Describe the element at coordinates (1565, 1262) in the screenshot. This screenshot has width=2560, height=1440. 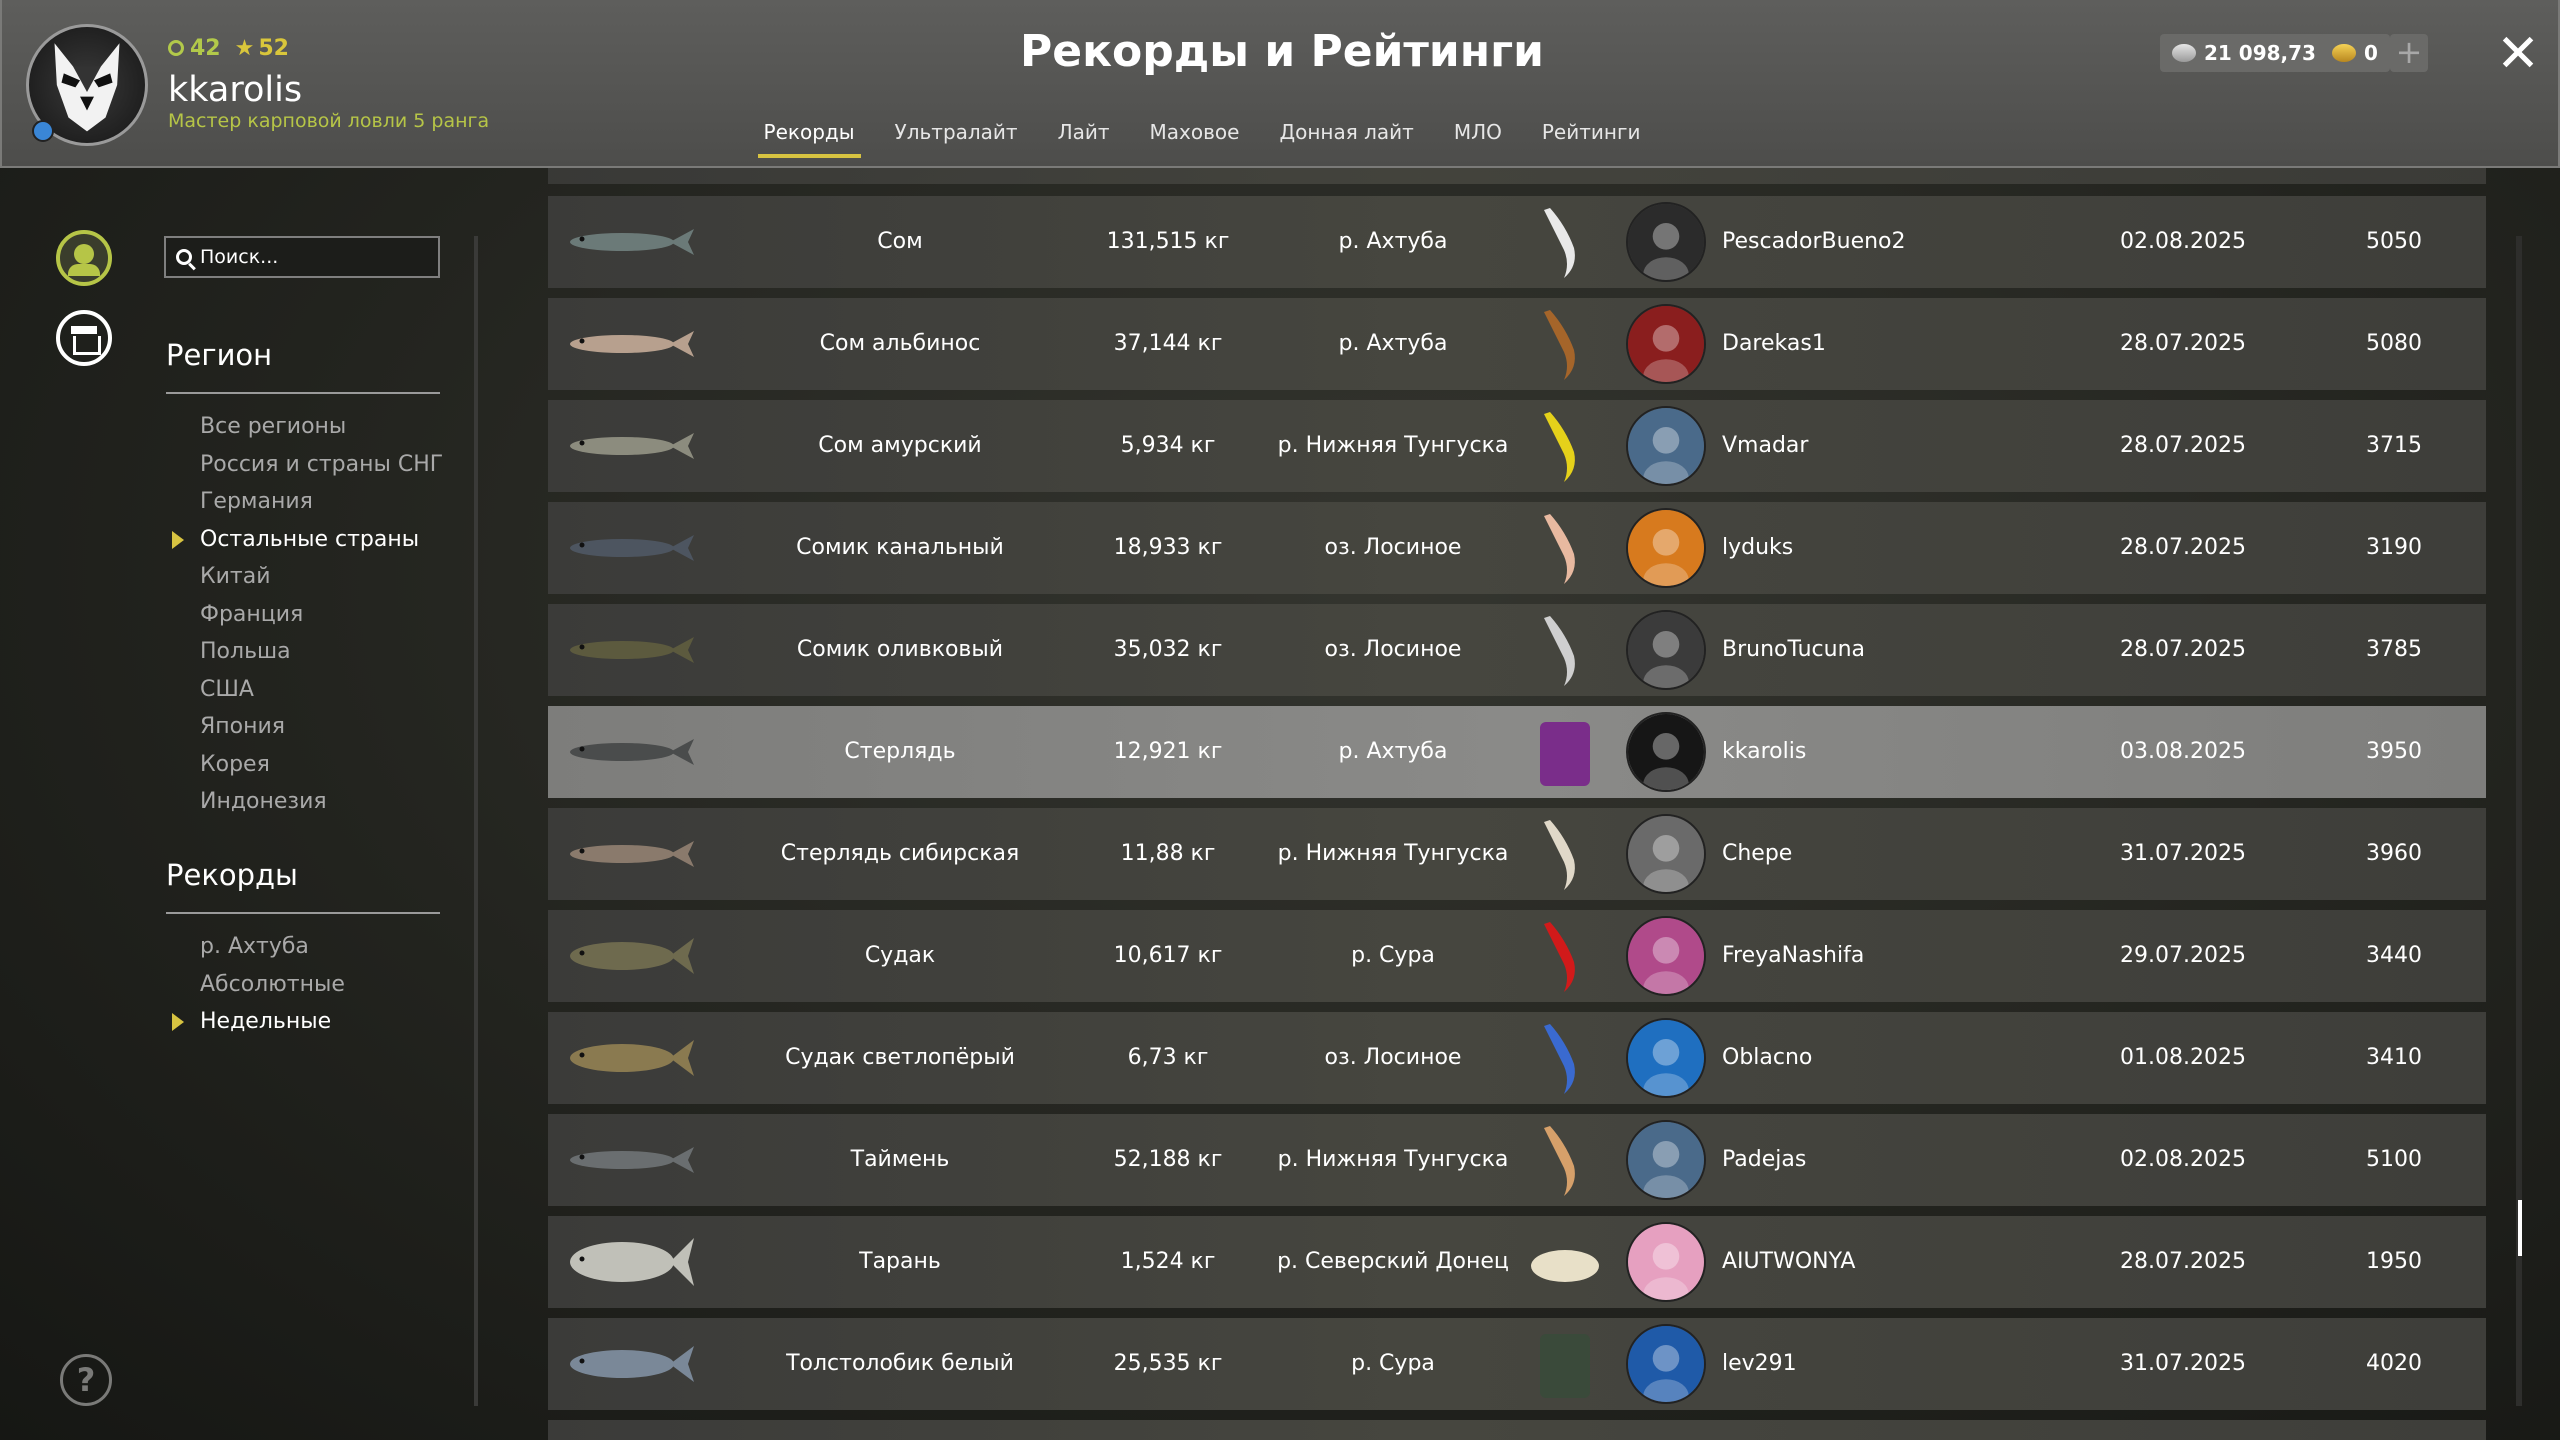
I see `grain-pellets-icon` at that location.